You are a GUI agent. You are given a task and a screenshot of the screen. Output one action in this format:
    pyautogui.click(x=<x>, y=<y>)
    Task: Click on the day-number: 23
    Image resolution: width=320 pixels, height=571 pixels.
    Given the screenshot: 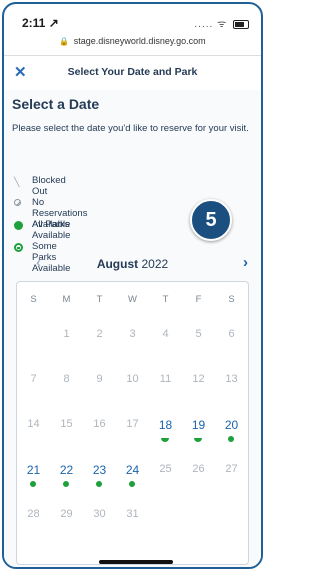 What is the action you would take?
    pyautogui.click(x=99, y=470)
    